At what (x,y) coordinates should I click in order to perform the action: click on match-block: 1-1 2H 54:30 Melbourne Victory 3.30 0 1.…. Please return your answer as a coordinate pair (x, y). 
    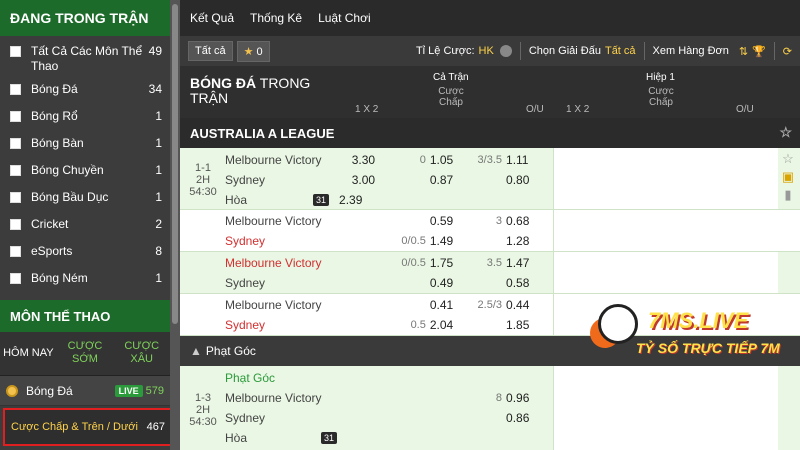
    Looking at the image, I should click on (490, 179).